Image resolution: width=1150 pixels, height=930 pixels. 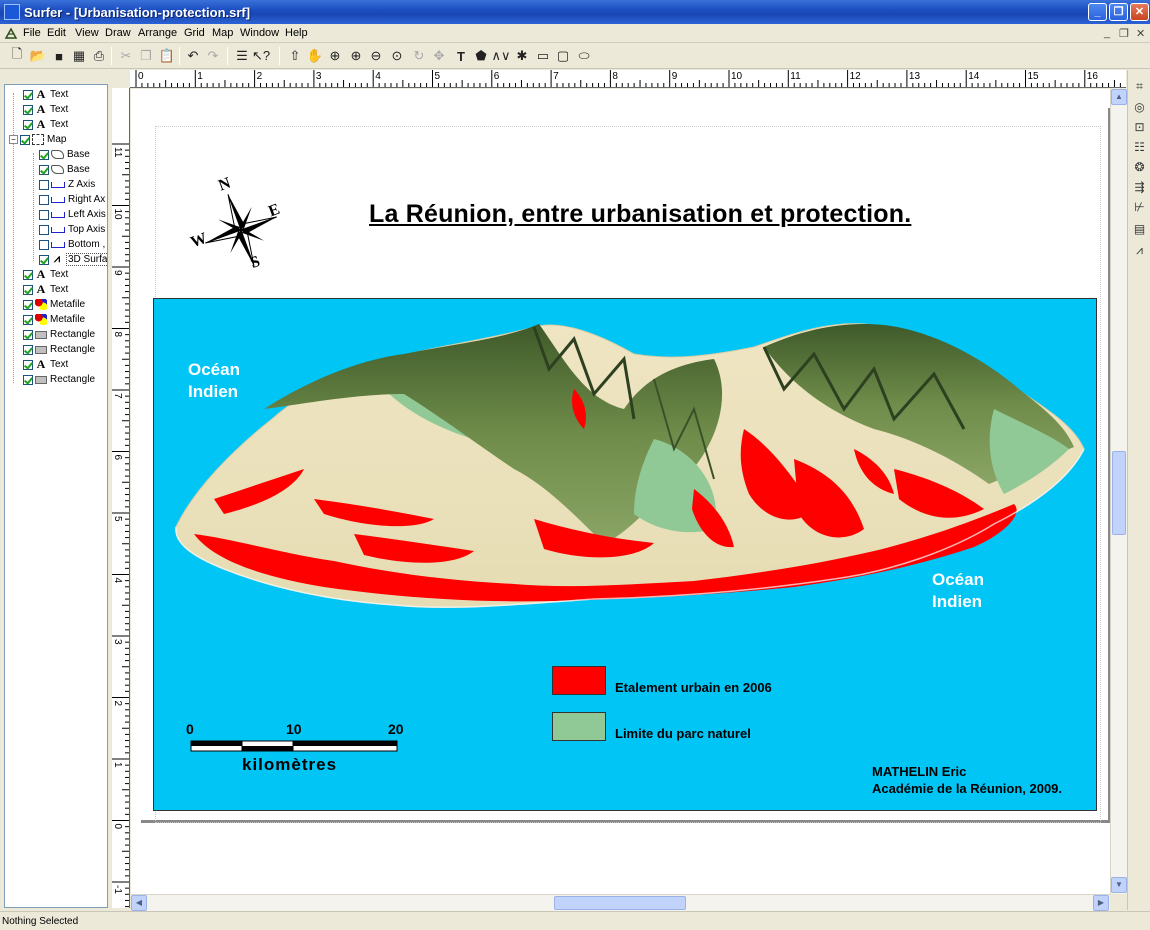 I want to click on menu-window: Window, so click(x=259, y=33).